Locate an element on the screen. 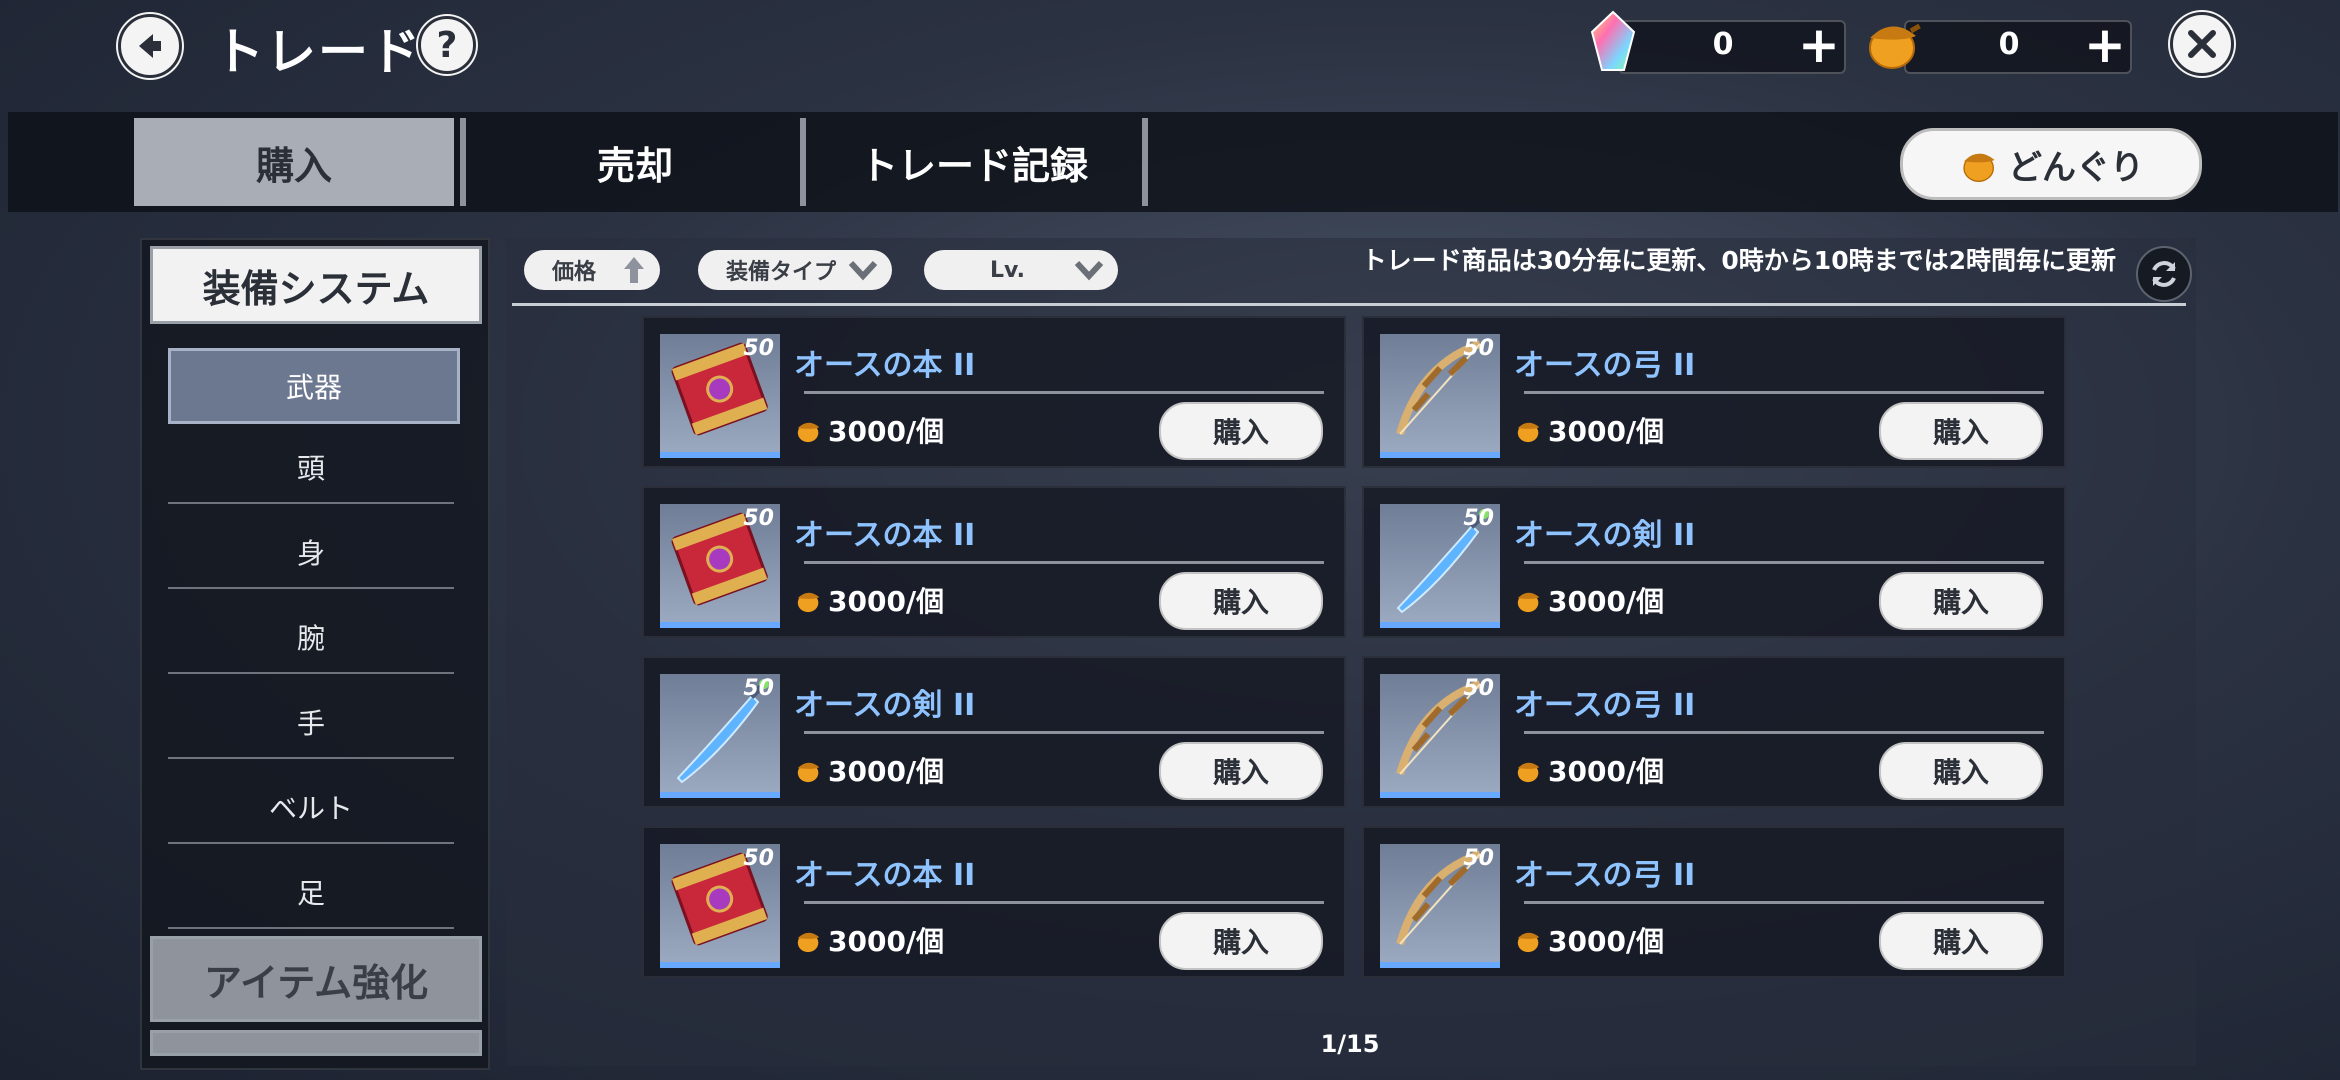  help-icon: ? is located at coordinates (447, 45).